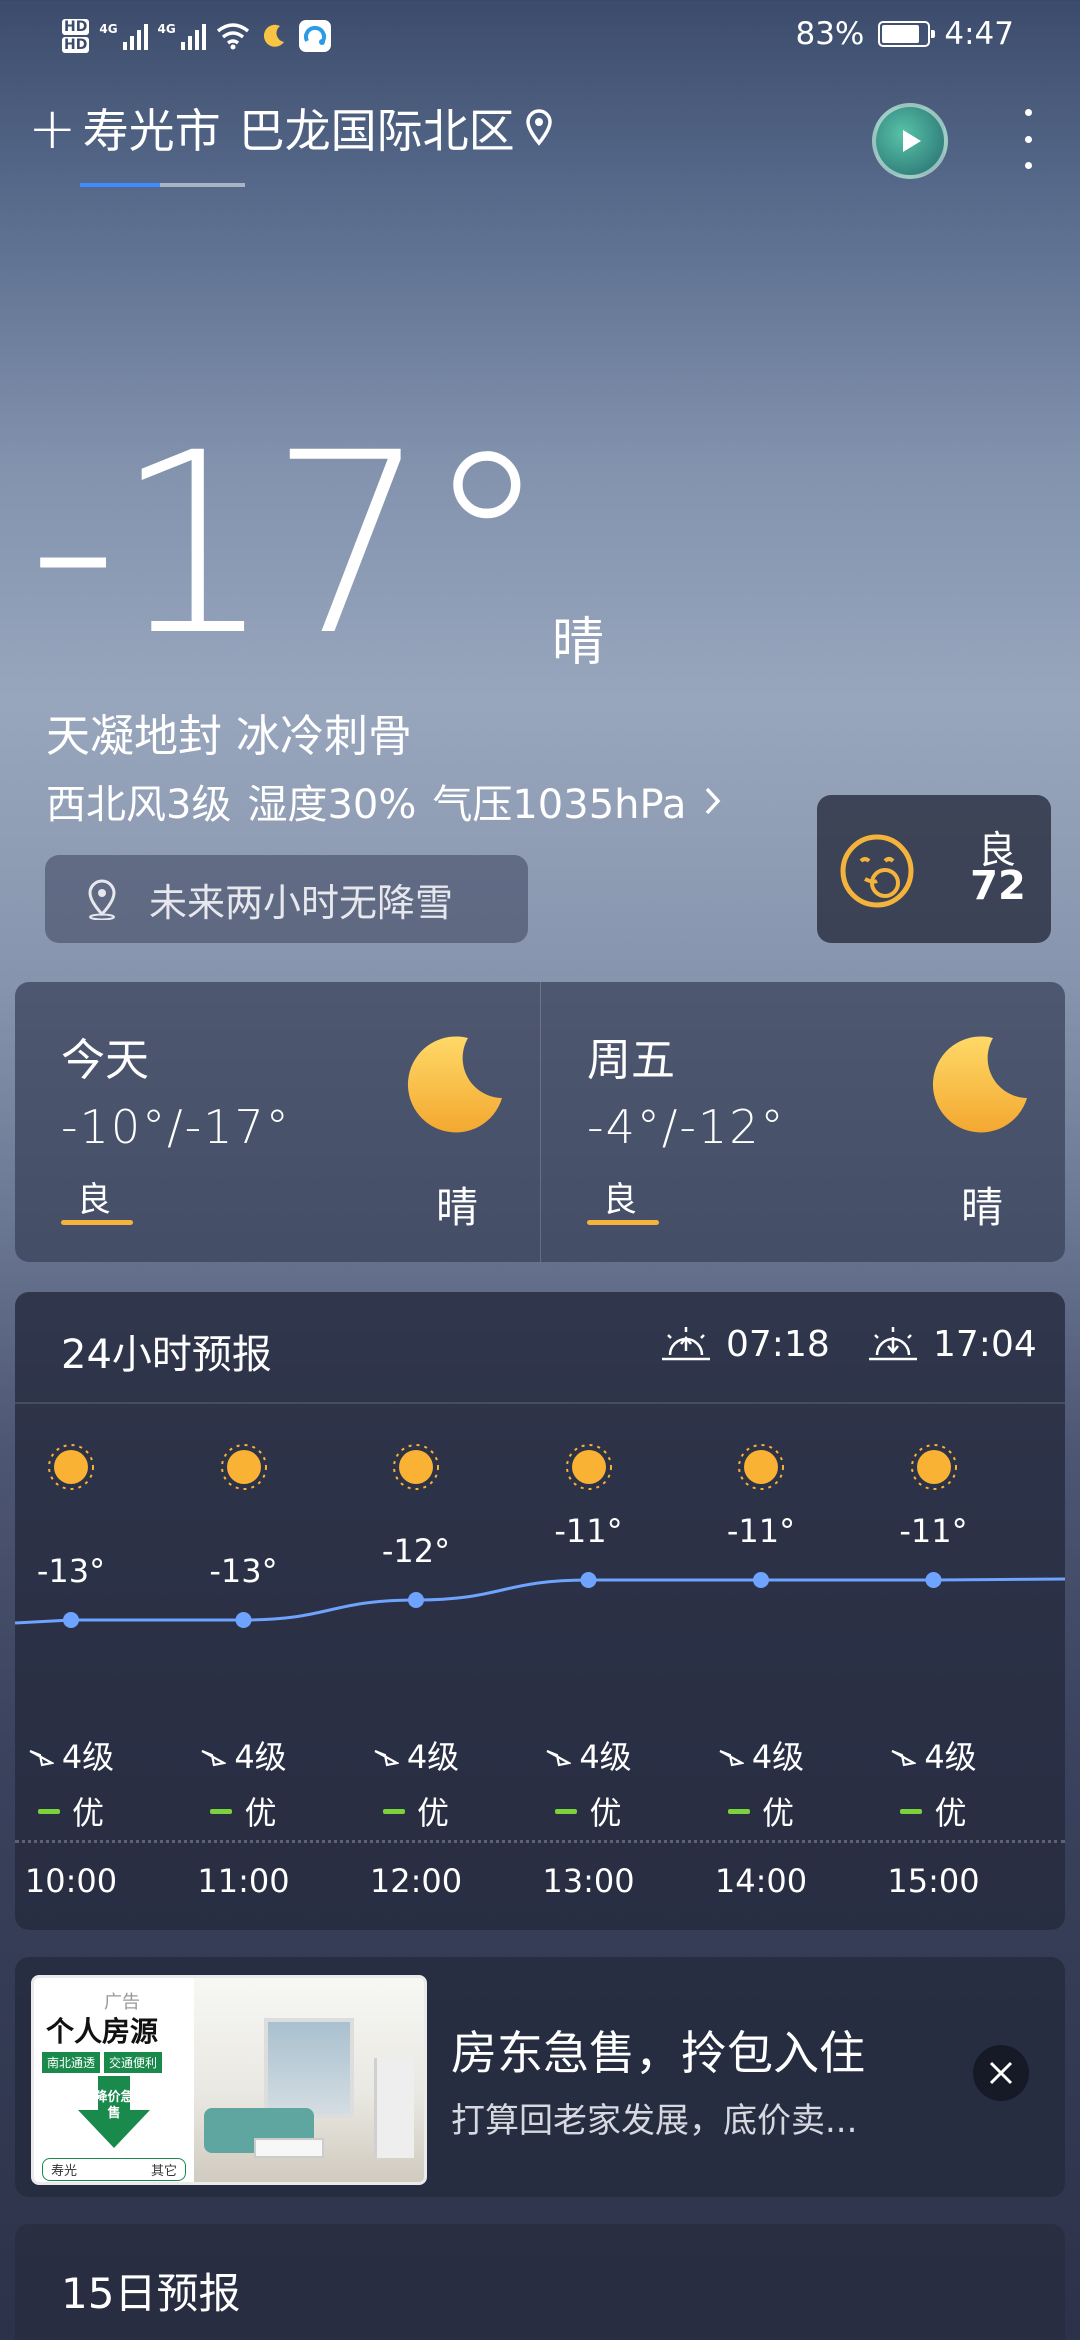 This screenshot has width=1080, height=2340. Describe the element at coordinates (152, 128) in the screenshot. I see `city-name: 寿光市` at that location.